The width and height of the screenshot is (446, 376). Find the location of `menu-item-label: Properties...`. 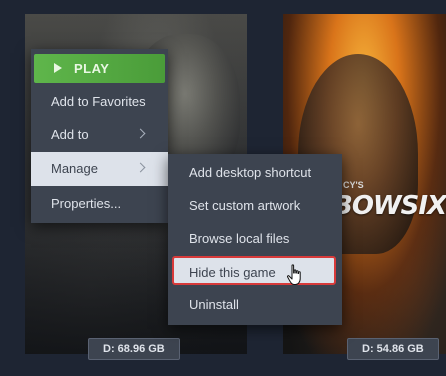

menu-item-label: Properties... is located at coordinates (86, 203).